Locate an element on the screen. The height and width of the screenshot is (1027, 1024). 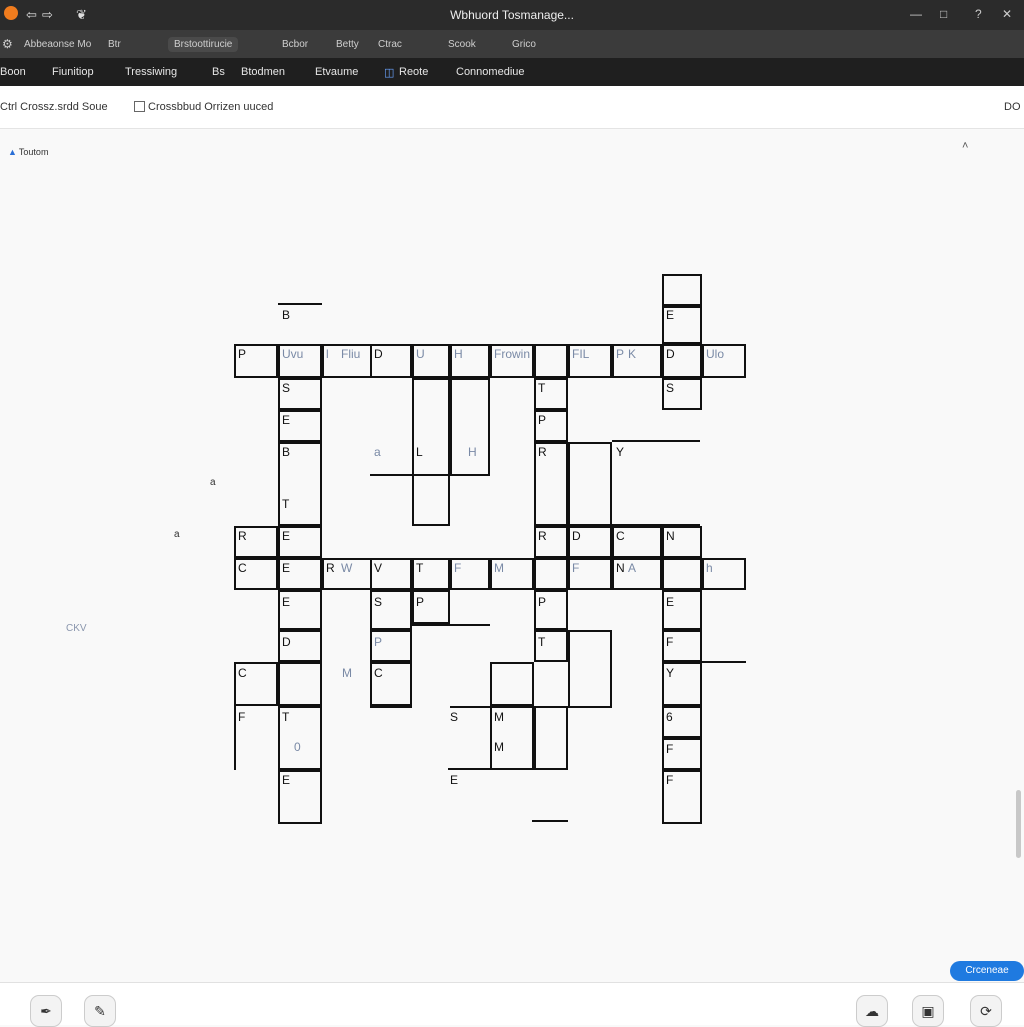
menu-item: Reote is located at coordinates (413, 72).